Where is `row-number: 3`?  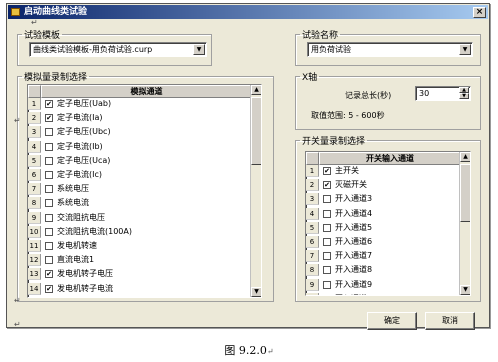 row-number: 3 is located at coordinates (34, 132).